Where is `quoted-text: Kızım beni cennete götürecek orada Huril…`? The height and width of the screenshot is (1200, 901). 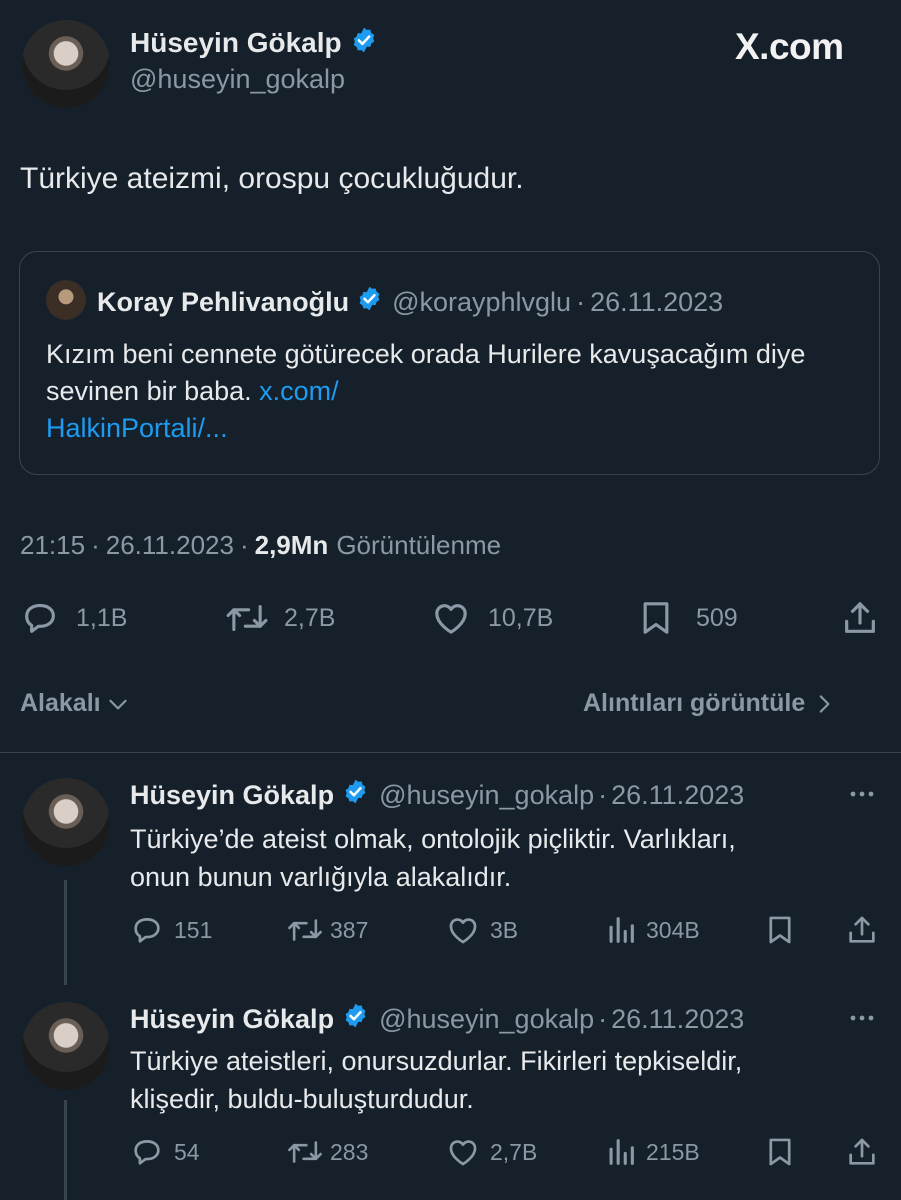 quoted-text: Kızım beni cennete götürecek orada Huril… is located at coordinates (426, 372).